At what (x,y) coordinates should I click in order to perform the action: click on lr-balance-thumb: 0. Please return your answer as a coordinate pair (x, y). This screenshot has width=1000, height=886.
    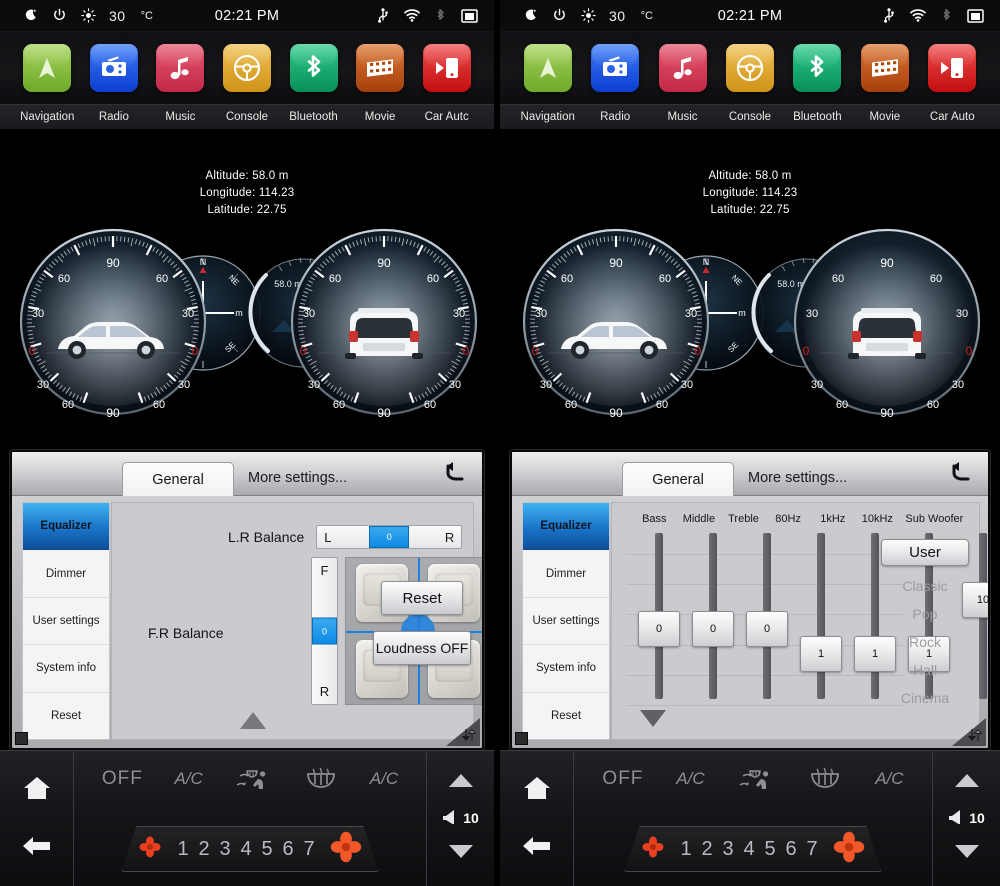
    Looking at the image, I should click on (389, 537).